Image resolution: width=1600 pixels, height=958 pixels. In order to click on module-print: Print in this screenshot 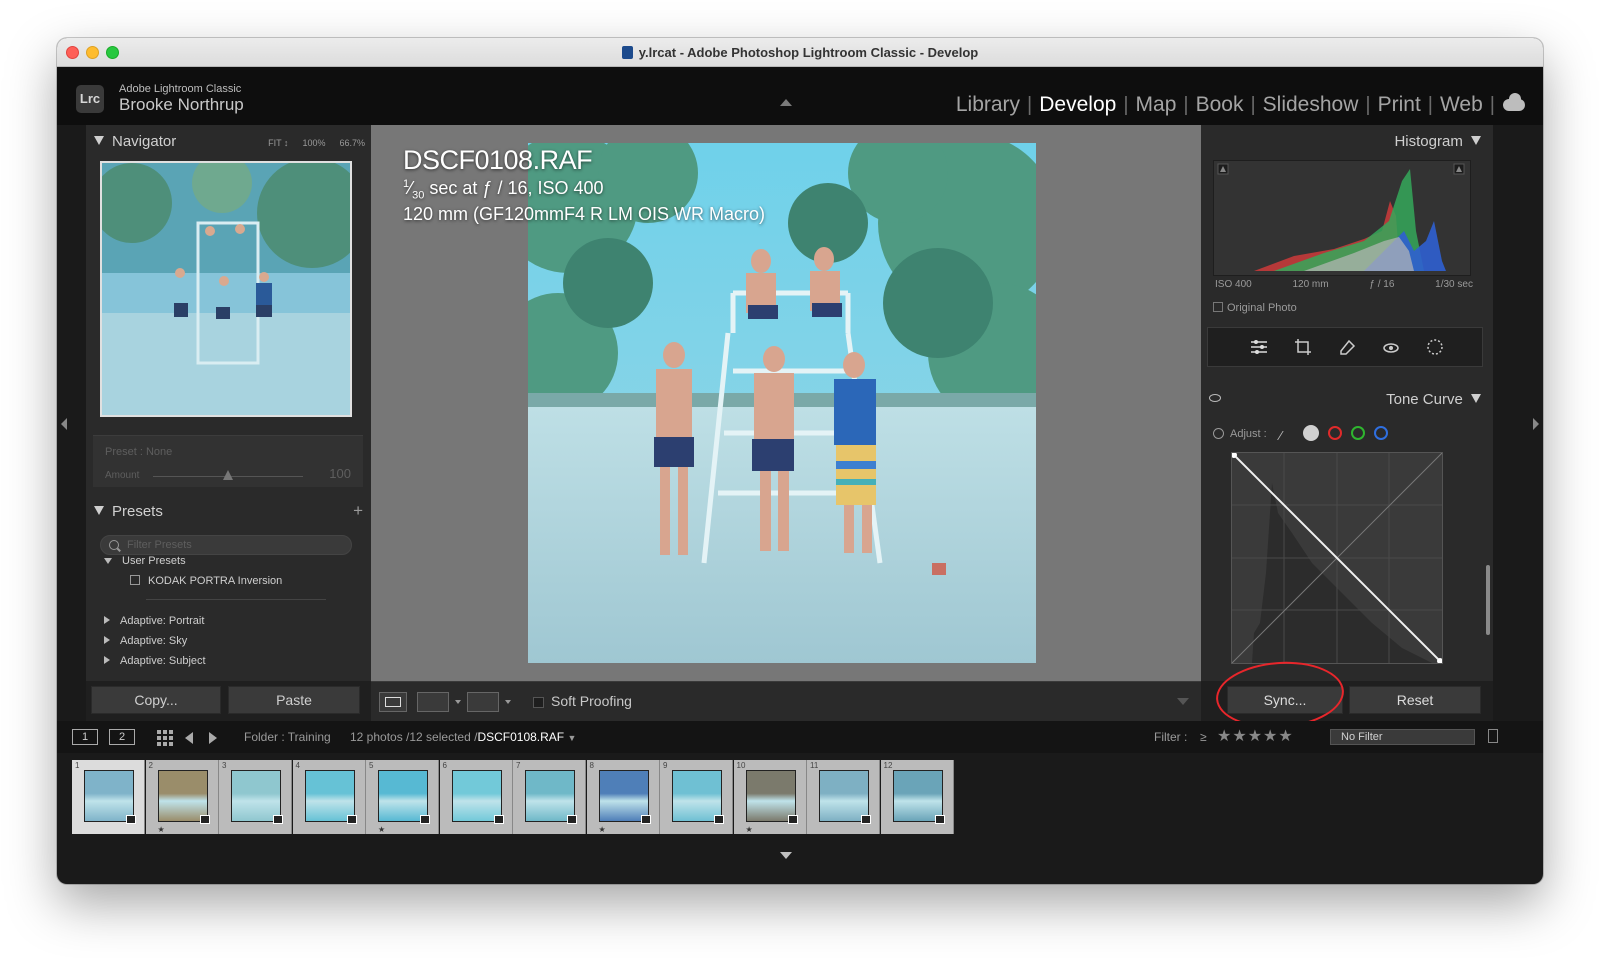, I will do `click(1399, 105)`.